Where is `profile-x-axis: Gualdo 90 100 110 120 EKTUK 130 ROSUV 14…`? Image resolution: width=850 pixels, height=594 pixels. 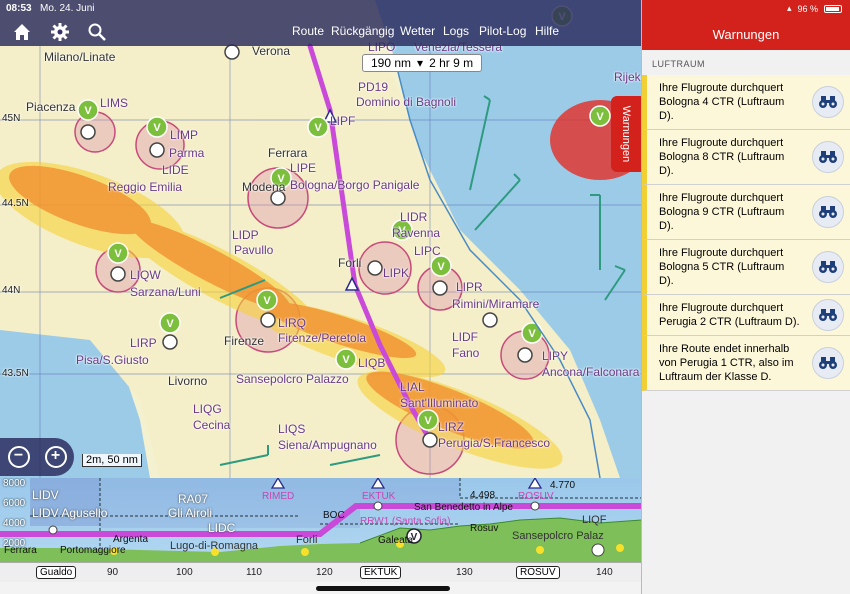
profile-x-axis: Gualdo 90 100 110 120 EKTUK 130 ROSUV 14… is located at coordinates (320, 572).